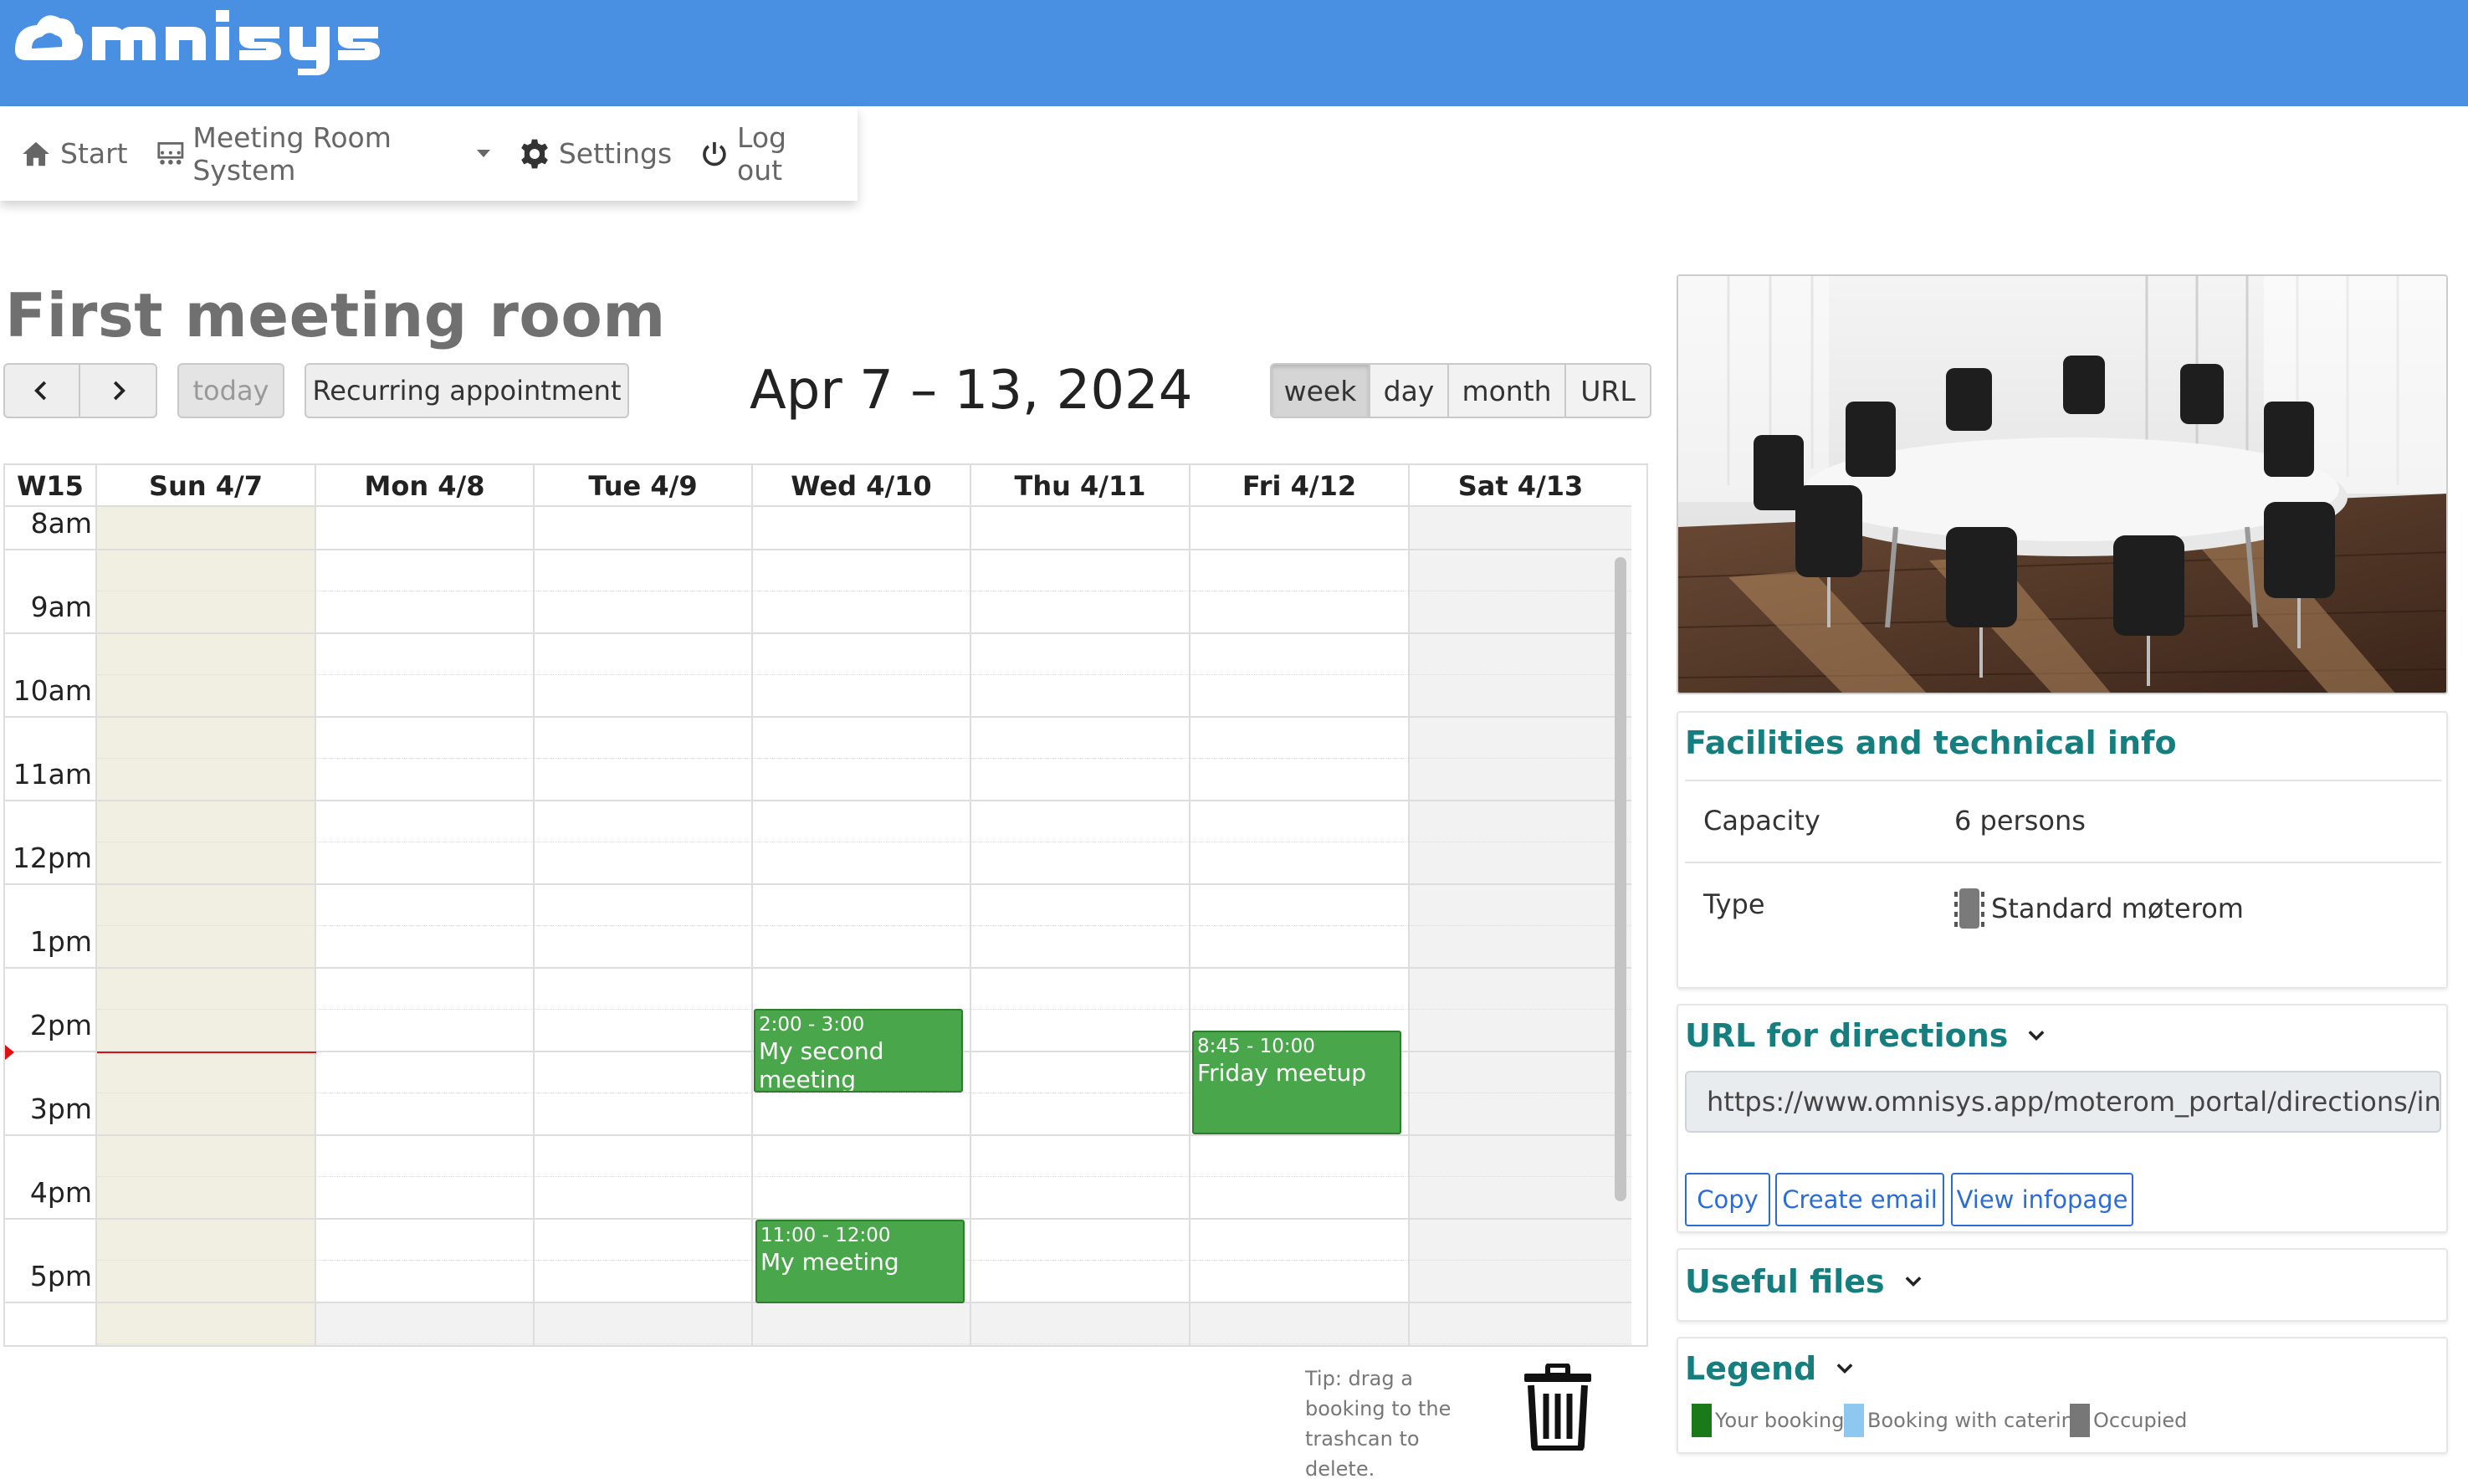 This screenshot has width=2468, height=1484. I want to click on legend-catering: Booking with catering, so click(1966, 1420).